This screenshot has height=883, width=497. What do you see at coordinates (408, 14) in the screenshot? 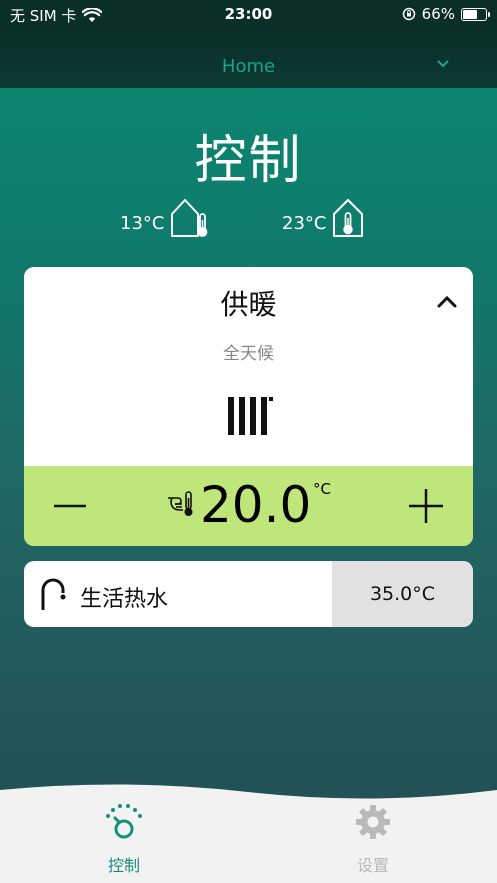
I see `orientation-lock-icon` at bounding box center [408, 14].